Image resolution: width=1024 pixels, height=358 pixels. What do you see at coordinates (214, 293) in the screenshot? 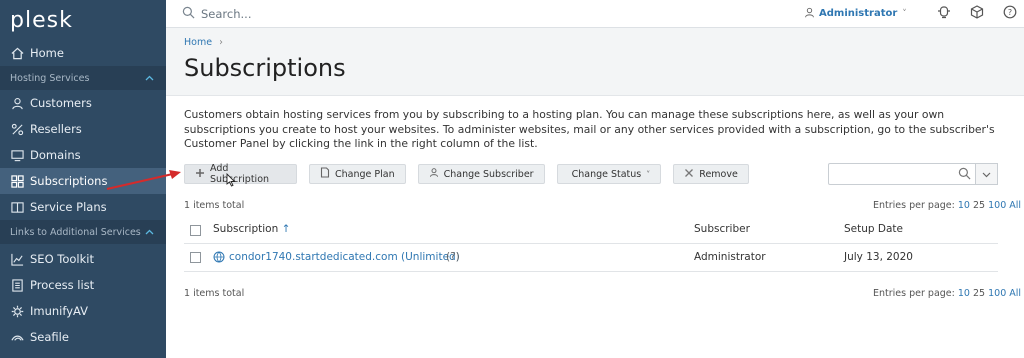
I see `items-total-bottom: 1 items total` at bounding box center [214, 293].